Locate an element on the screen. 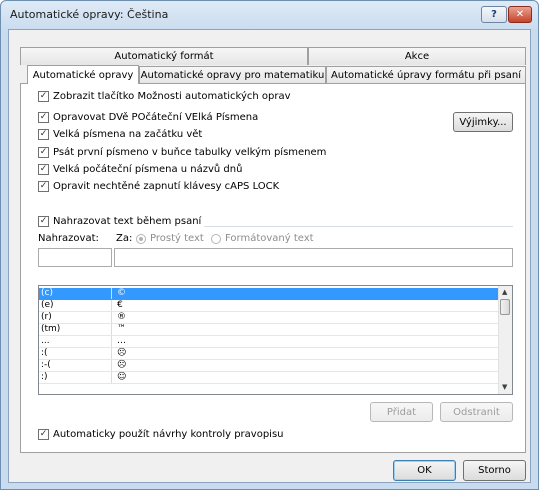  checkbox-label: Nahrazovat text během psaní is located at coordinates (127, 221).